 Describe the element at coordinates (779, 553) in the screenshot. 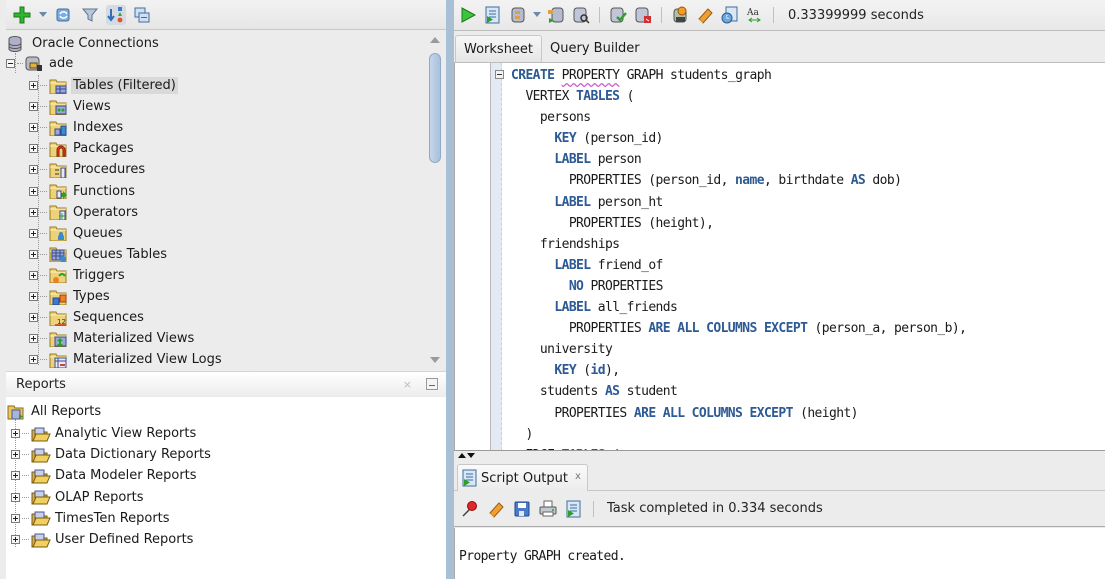

I see `script-output-area: Property GRAPH created.` at that location.